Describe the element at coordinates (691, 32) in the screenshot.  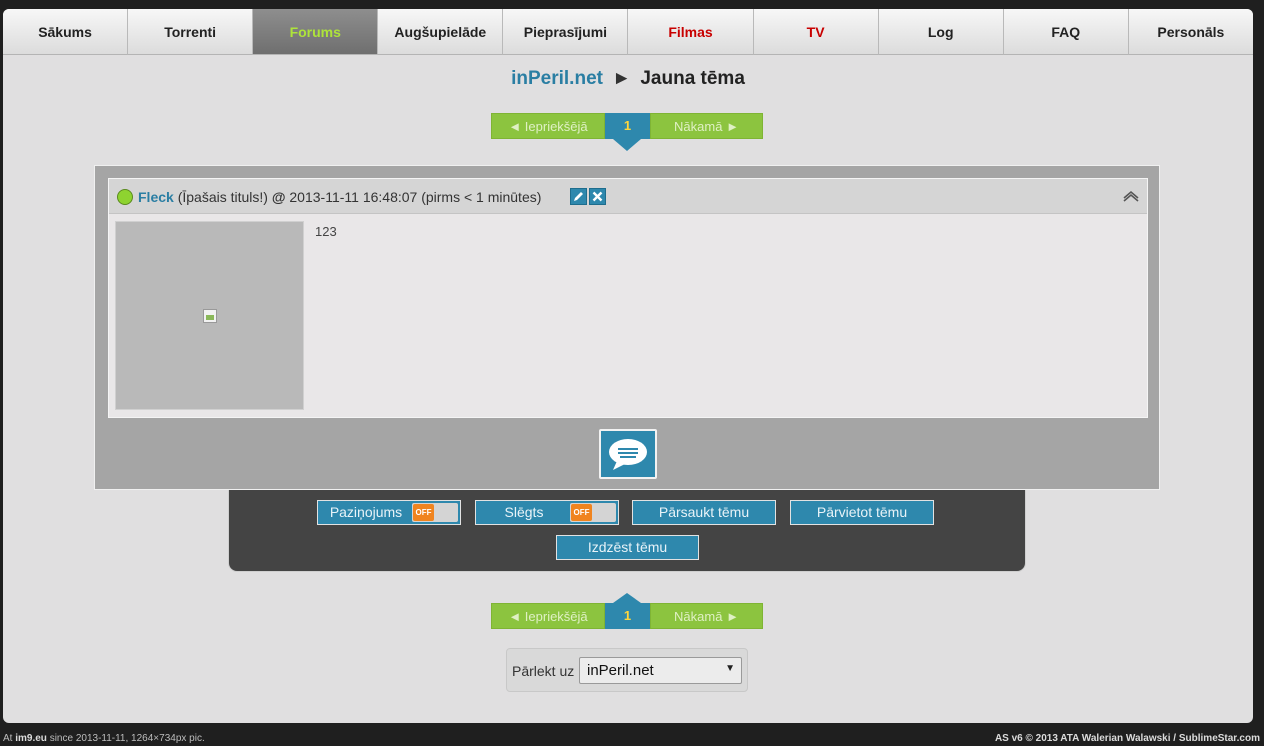
I see `nav-item-filmas: Filmas` at that location.